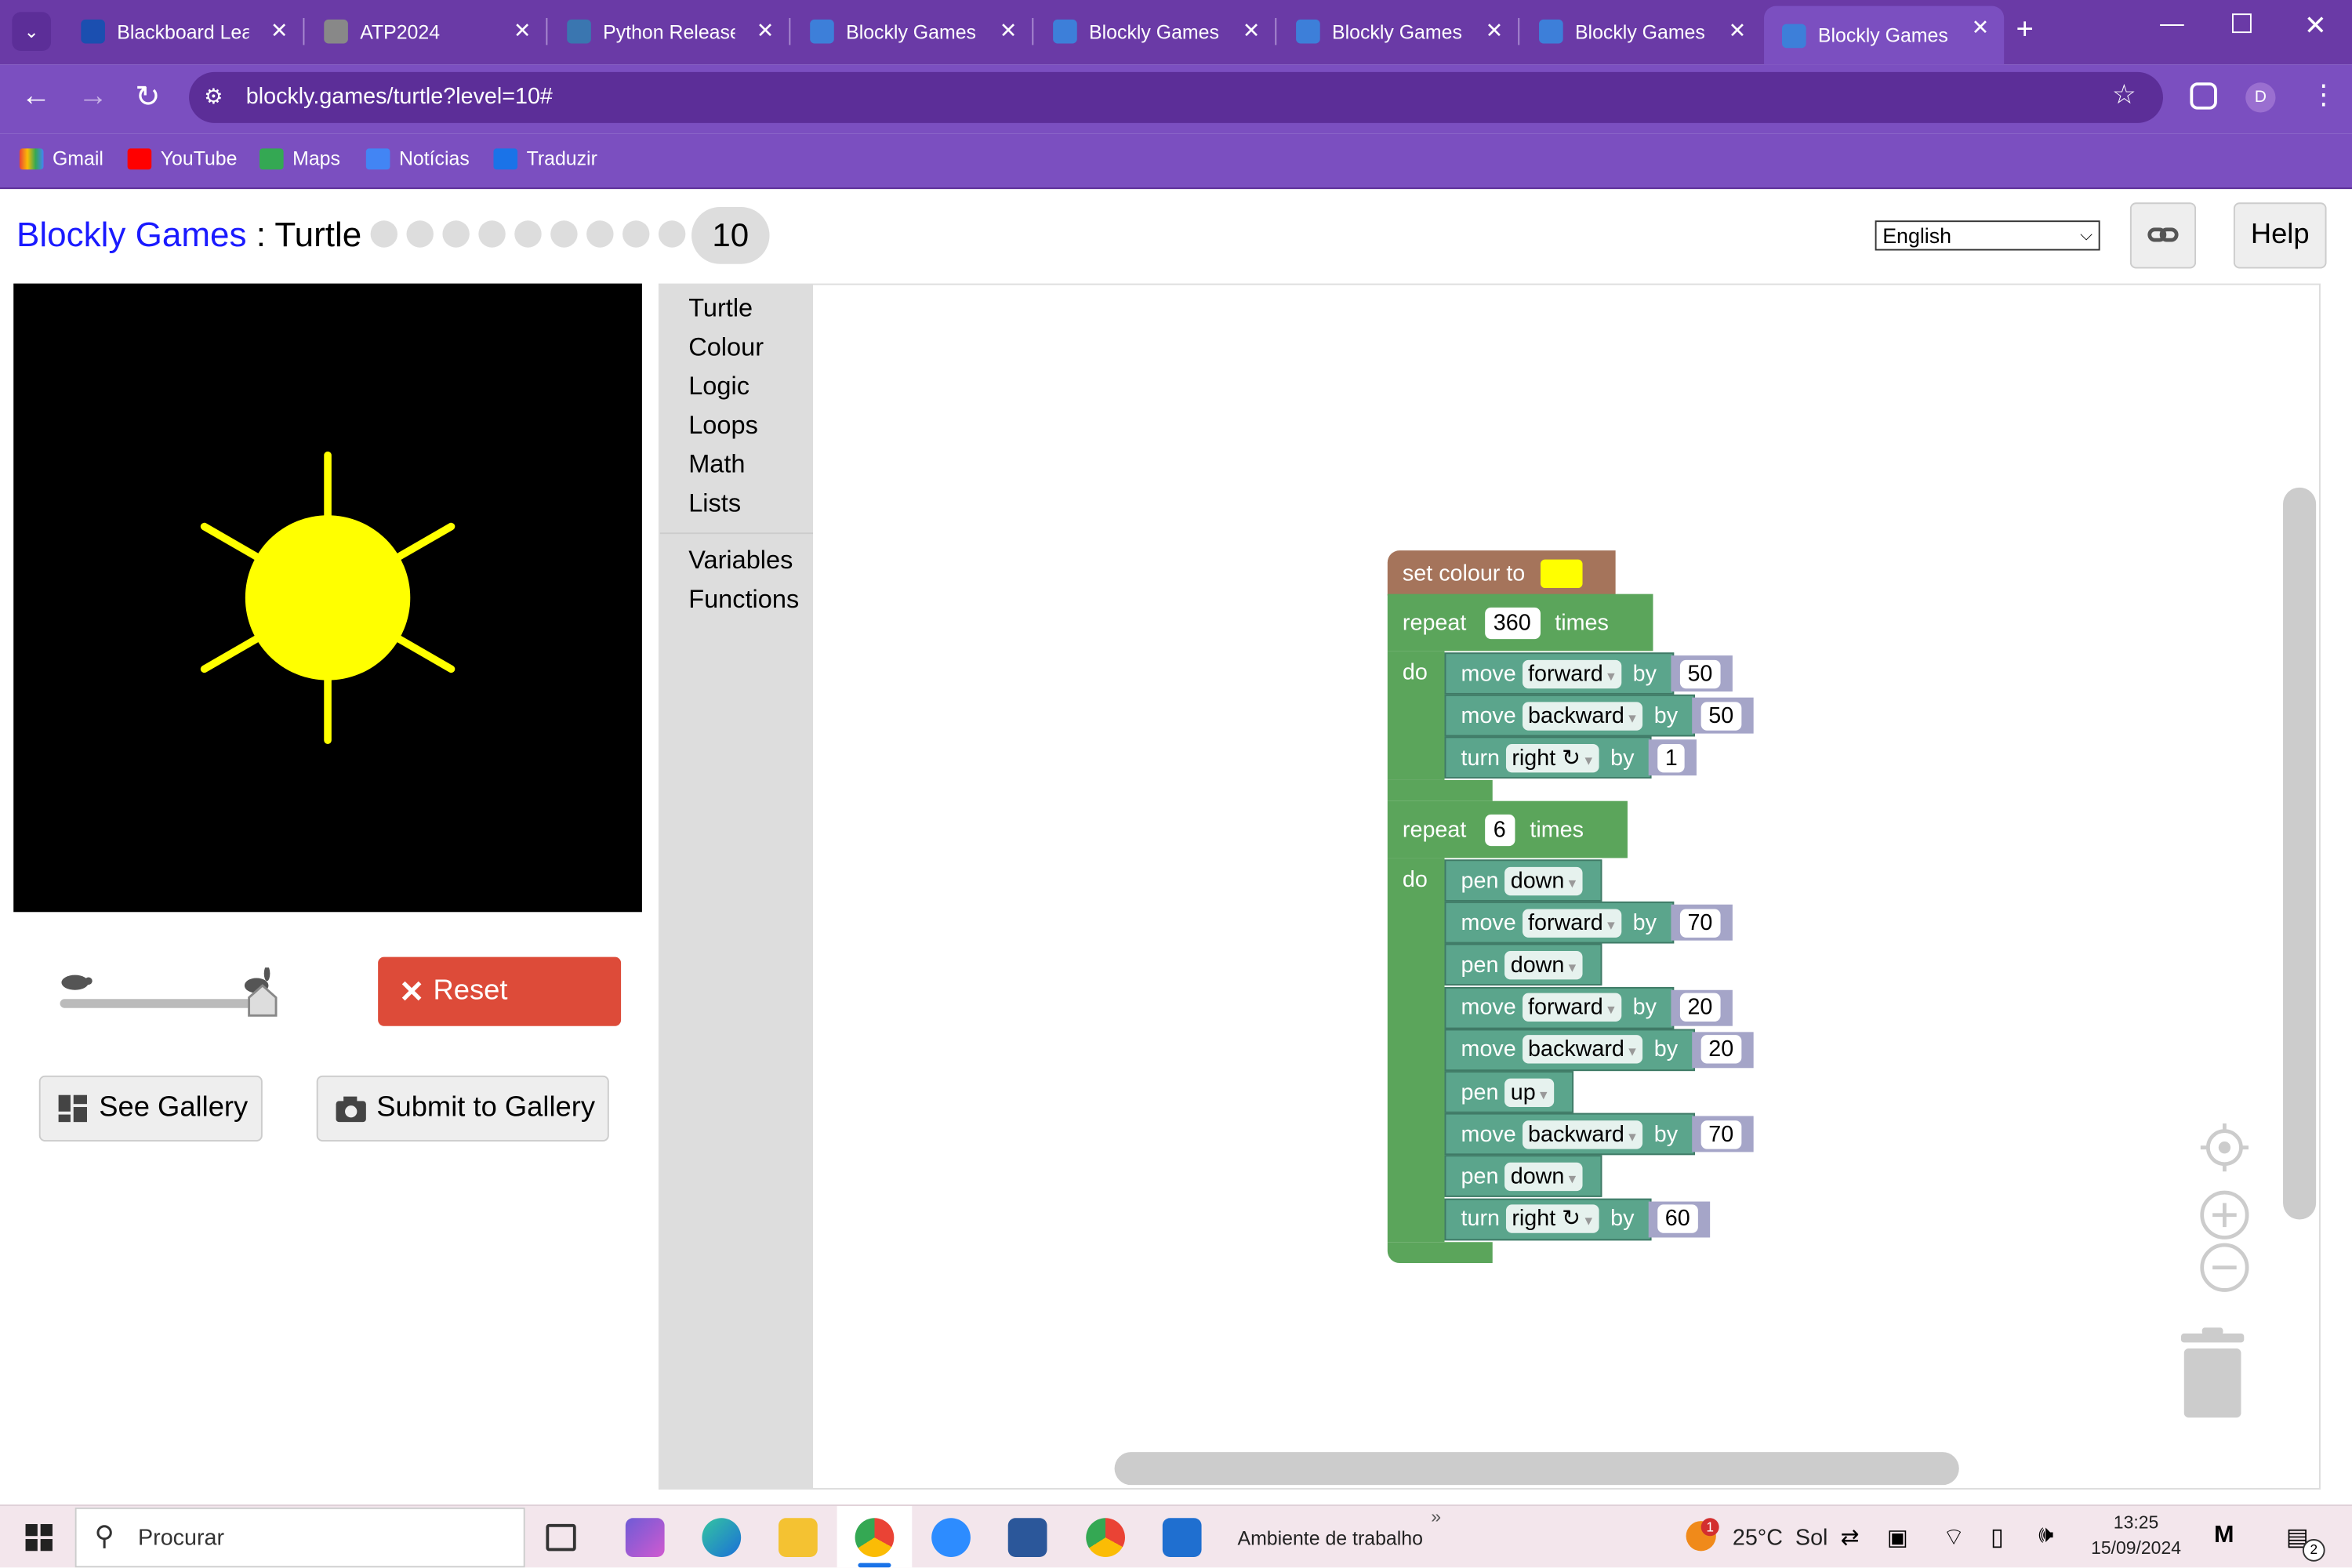 The width and height of the screenshot is (2352, 1568). What do you see at coordinates (182, 158) in the screenshot?
I see `bookmark-youtube: YouTube` at bounding box center [182, 158].